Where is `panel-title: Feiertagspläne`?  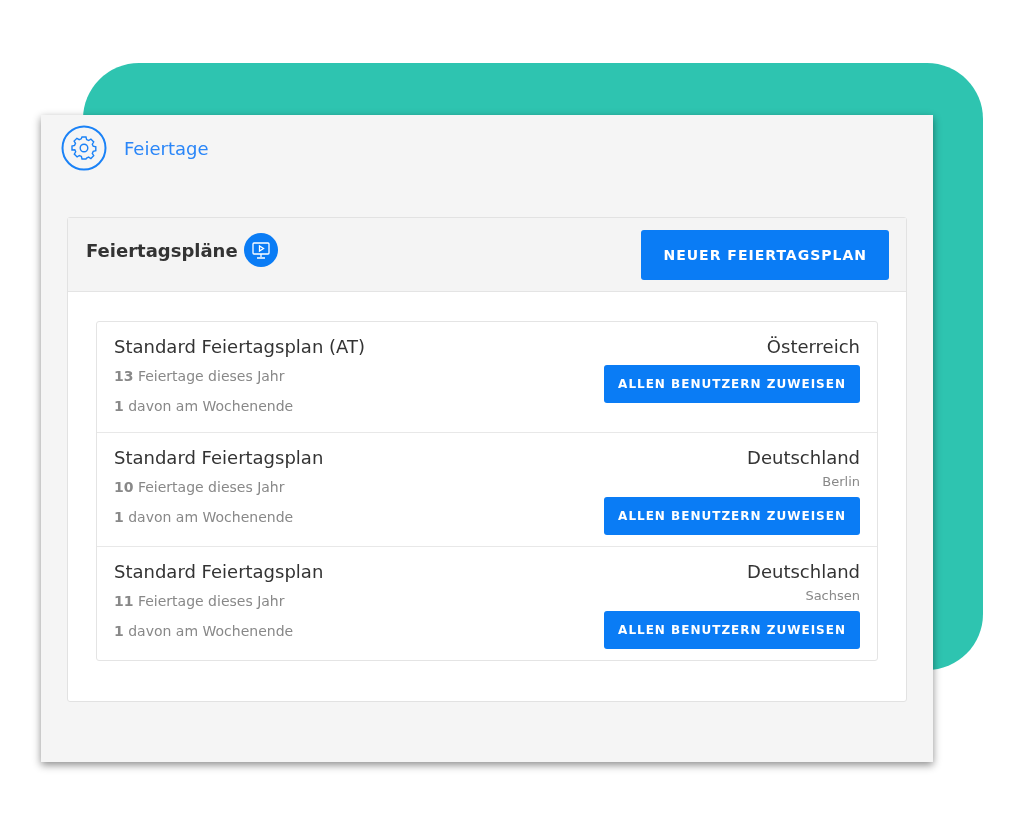 panel-title: Feiertagspläne is located at coordinates (162, 250).